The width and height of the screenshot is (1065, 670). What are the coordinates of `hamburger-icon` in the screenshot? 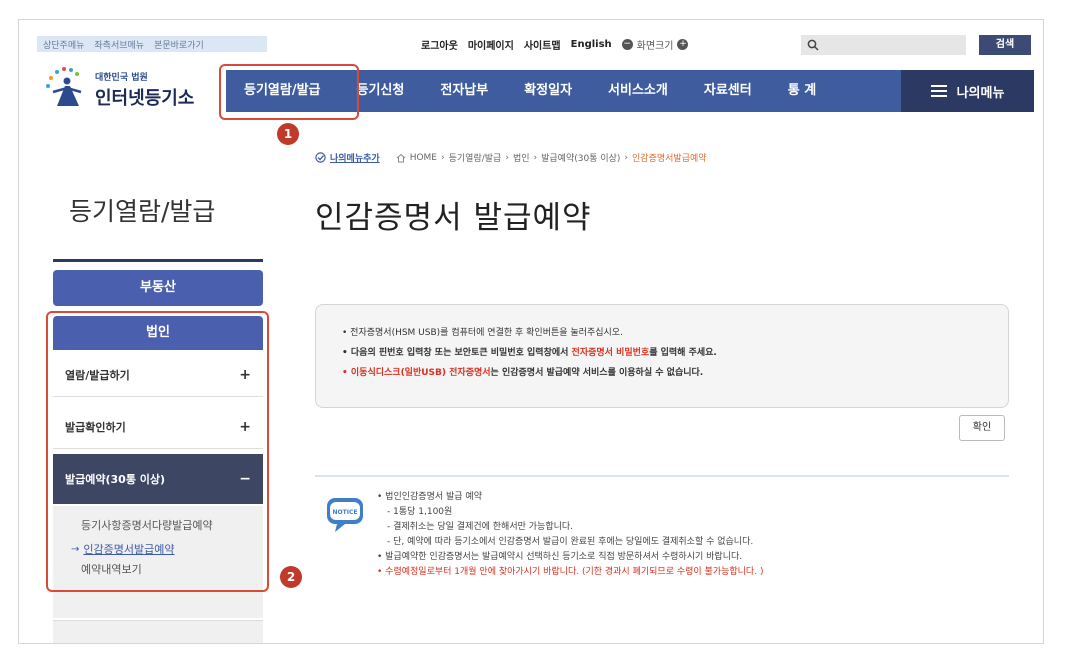 It's located at (938, 91).